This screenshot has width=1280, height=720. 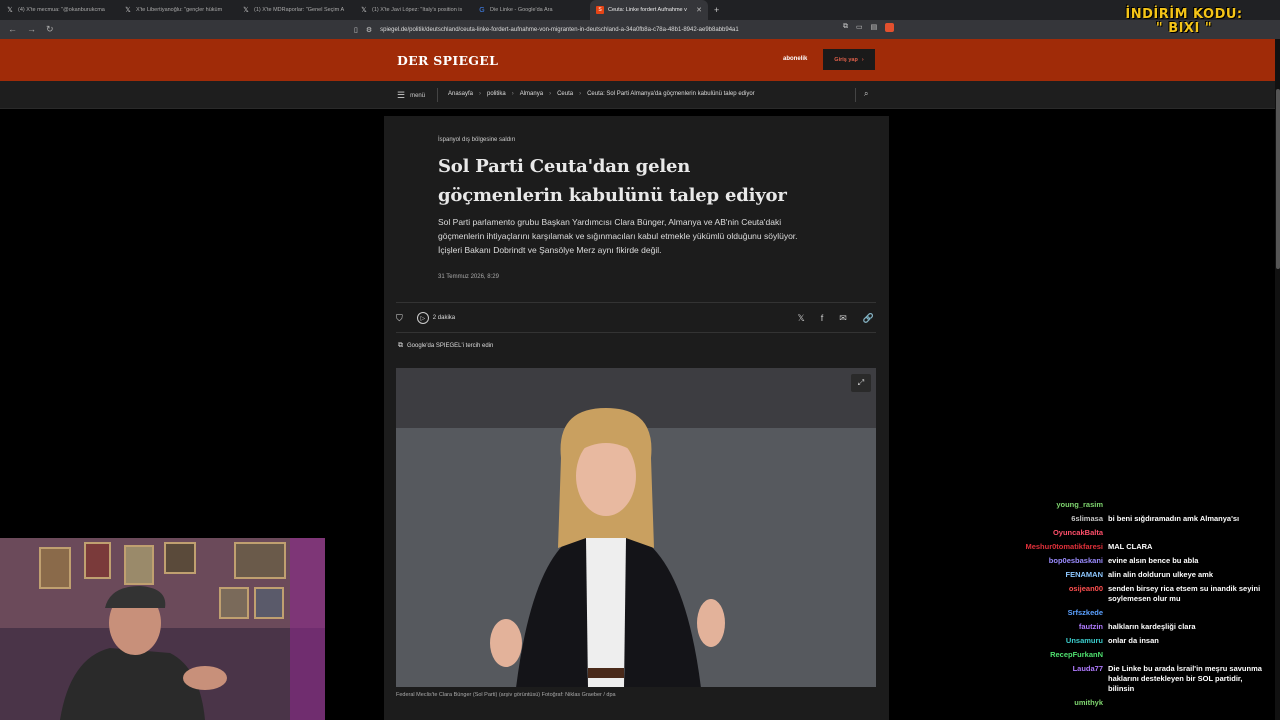 What do you see at coordinates (460, 94) in the screenshot?
I see `breadcrumb-home: Anasayfa` at bounding box center [460, 94].